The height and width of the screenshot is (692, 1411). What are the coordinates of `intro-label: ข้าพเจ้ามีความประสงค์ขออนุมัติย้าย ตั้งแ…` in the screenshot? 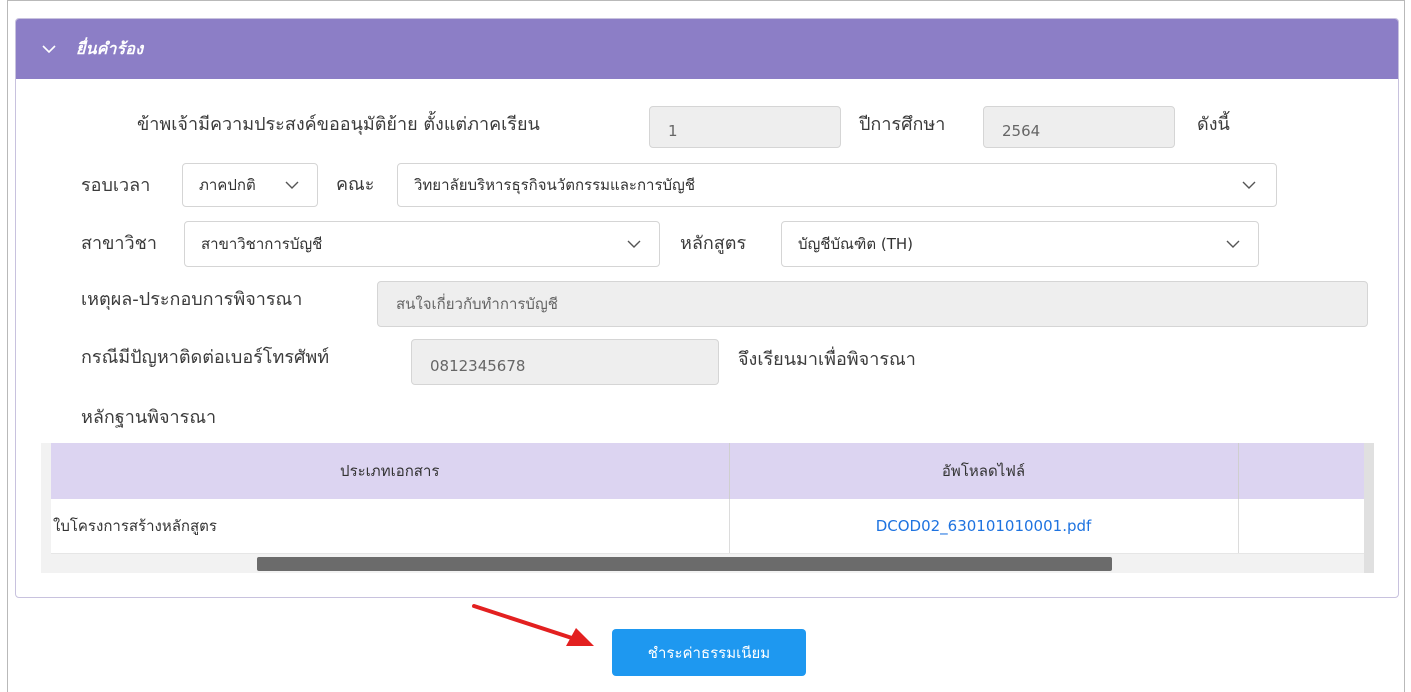 It's located at (338, 124).